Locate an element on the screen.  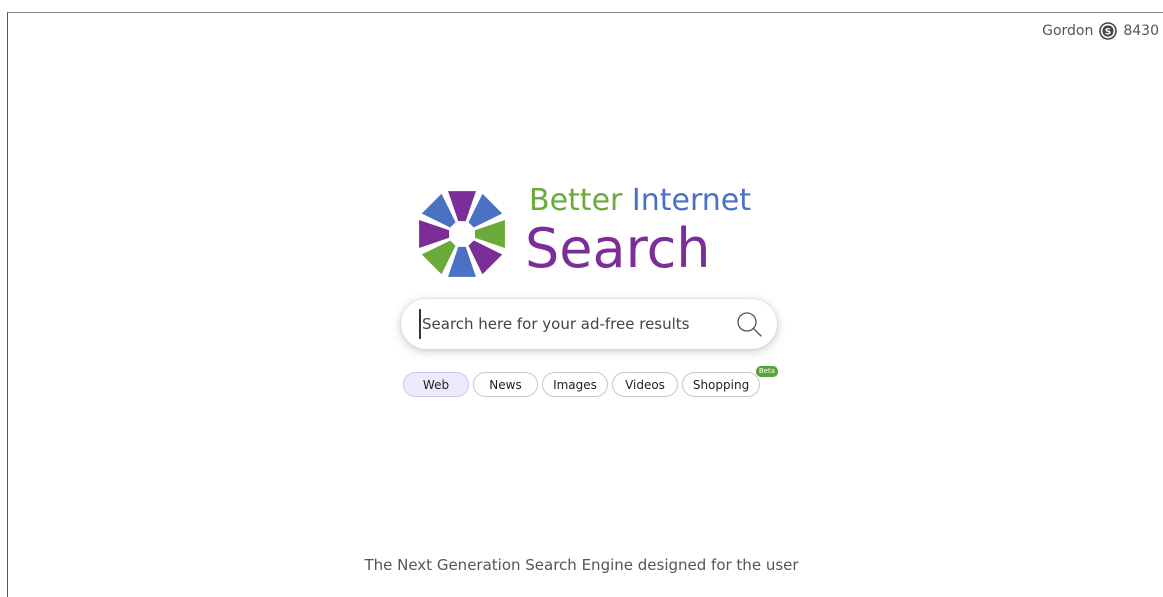
points-count: 8430 is located at coordinates (1141, 31).